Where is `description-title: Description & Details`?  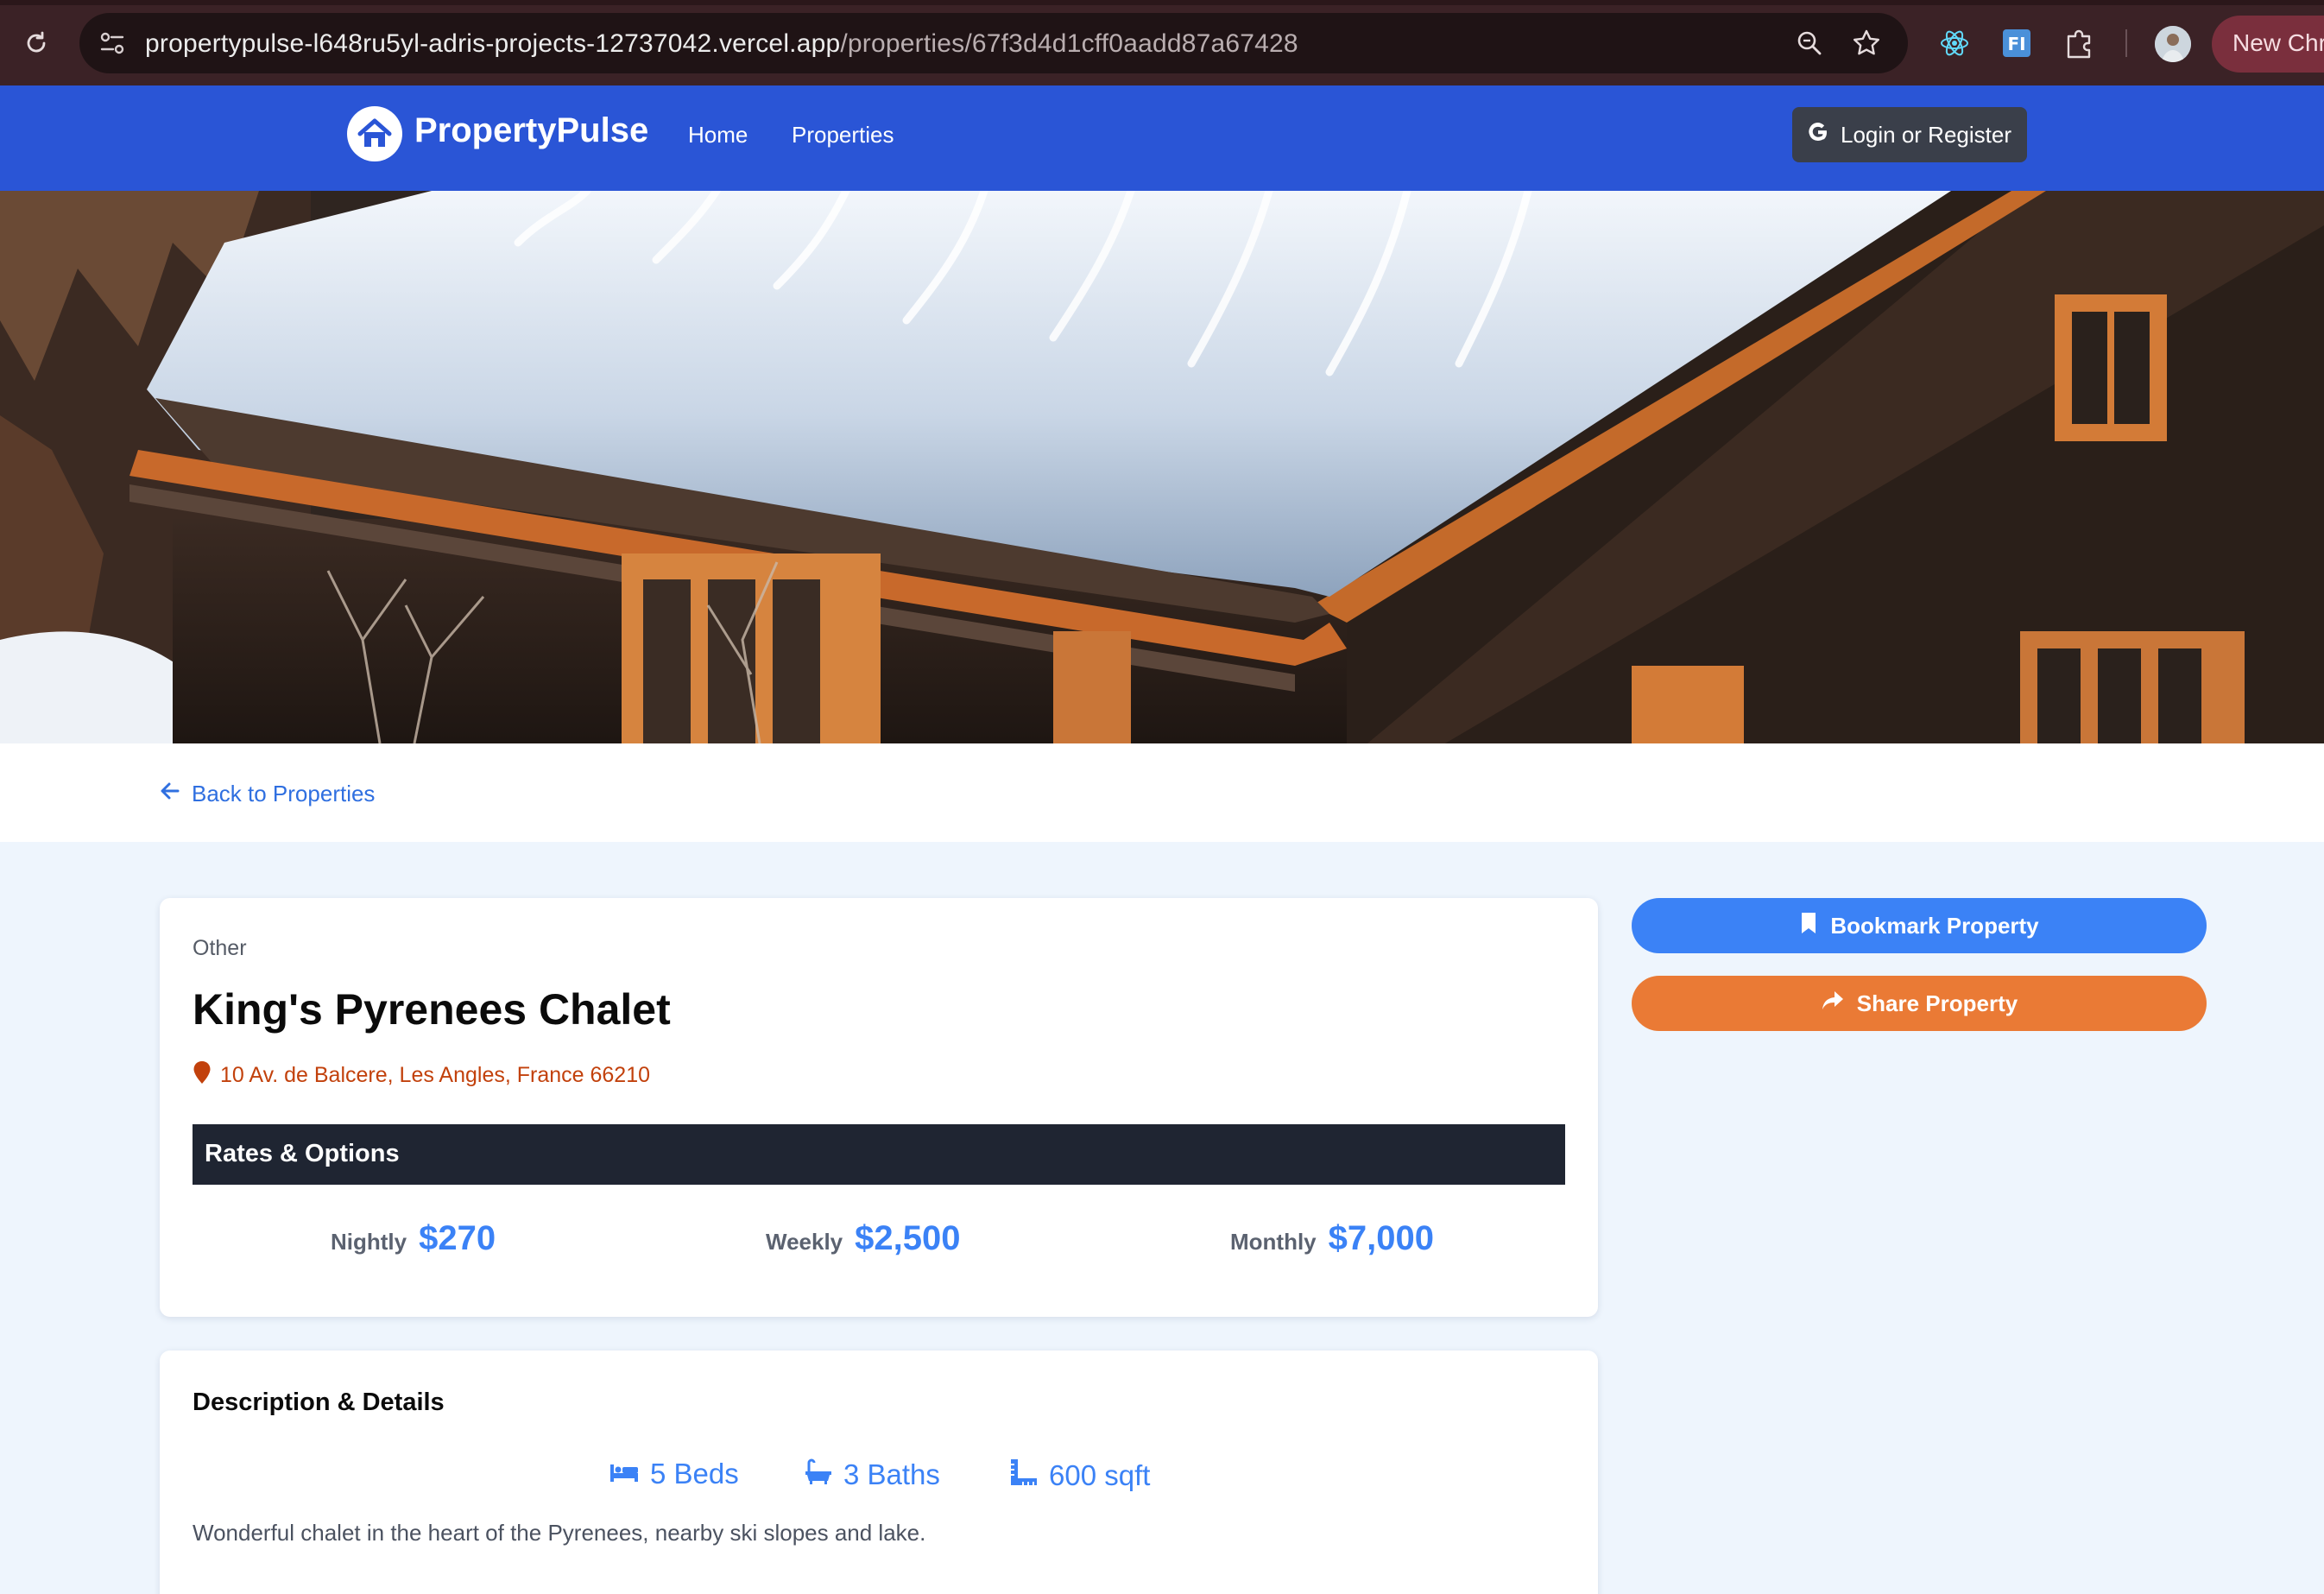 description-title: Description & Details is located at coordinates (319, 1402).